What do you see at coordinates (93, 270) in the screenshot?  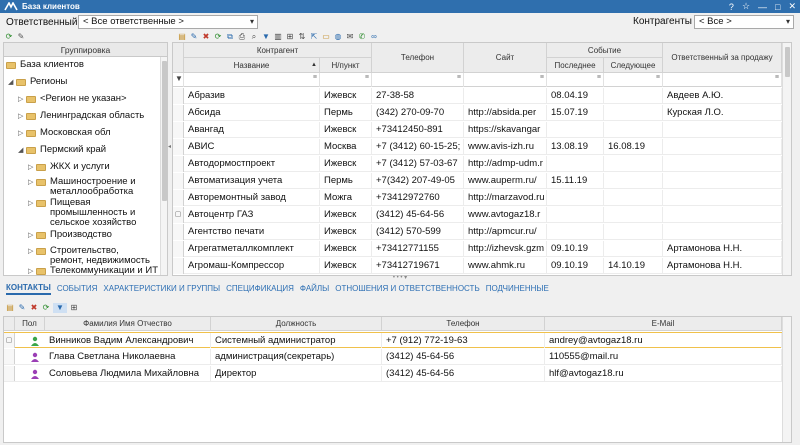 I see `tree-item-telecom: ▷ Телекоммуникации и ИТ` at bounding box center [93, 270].